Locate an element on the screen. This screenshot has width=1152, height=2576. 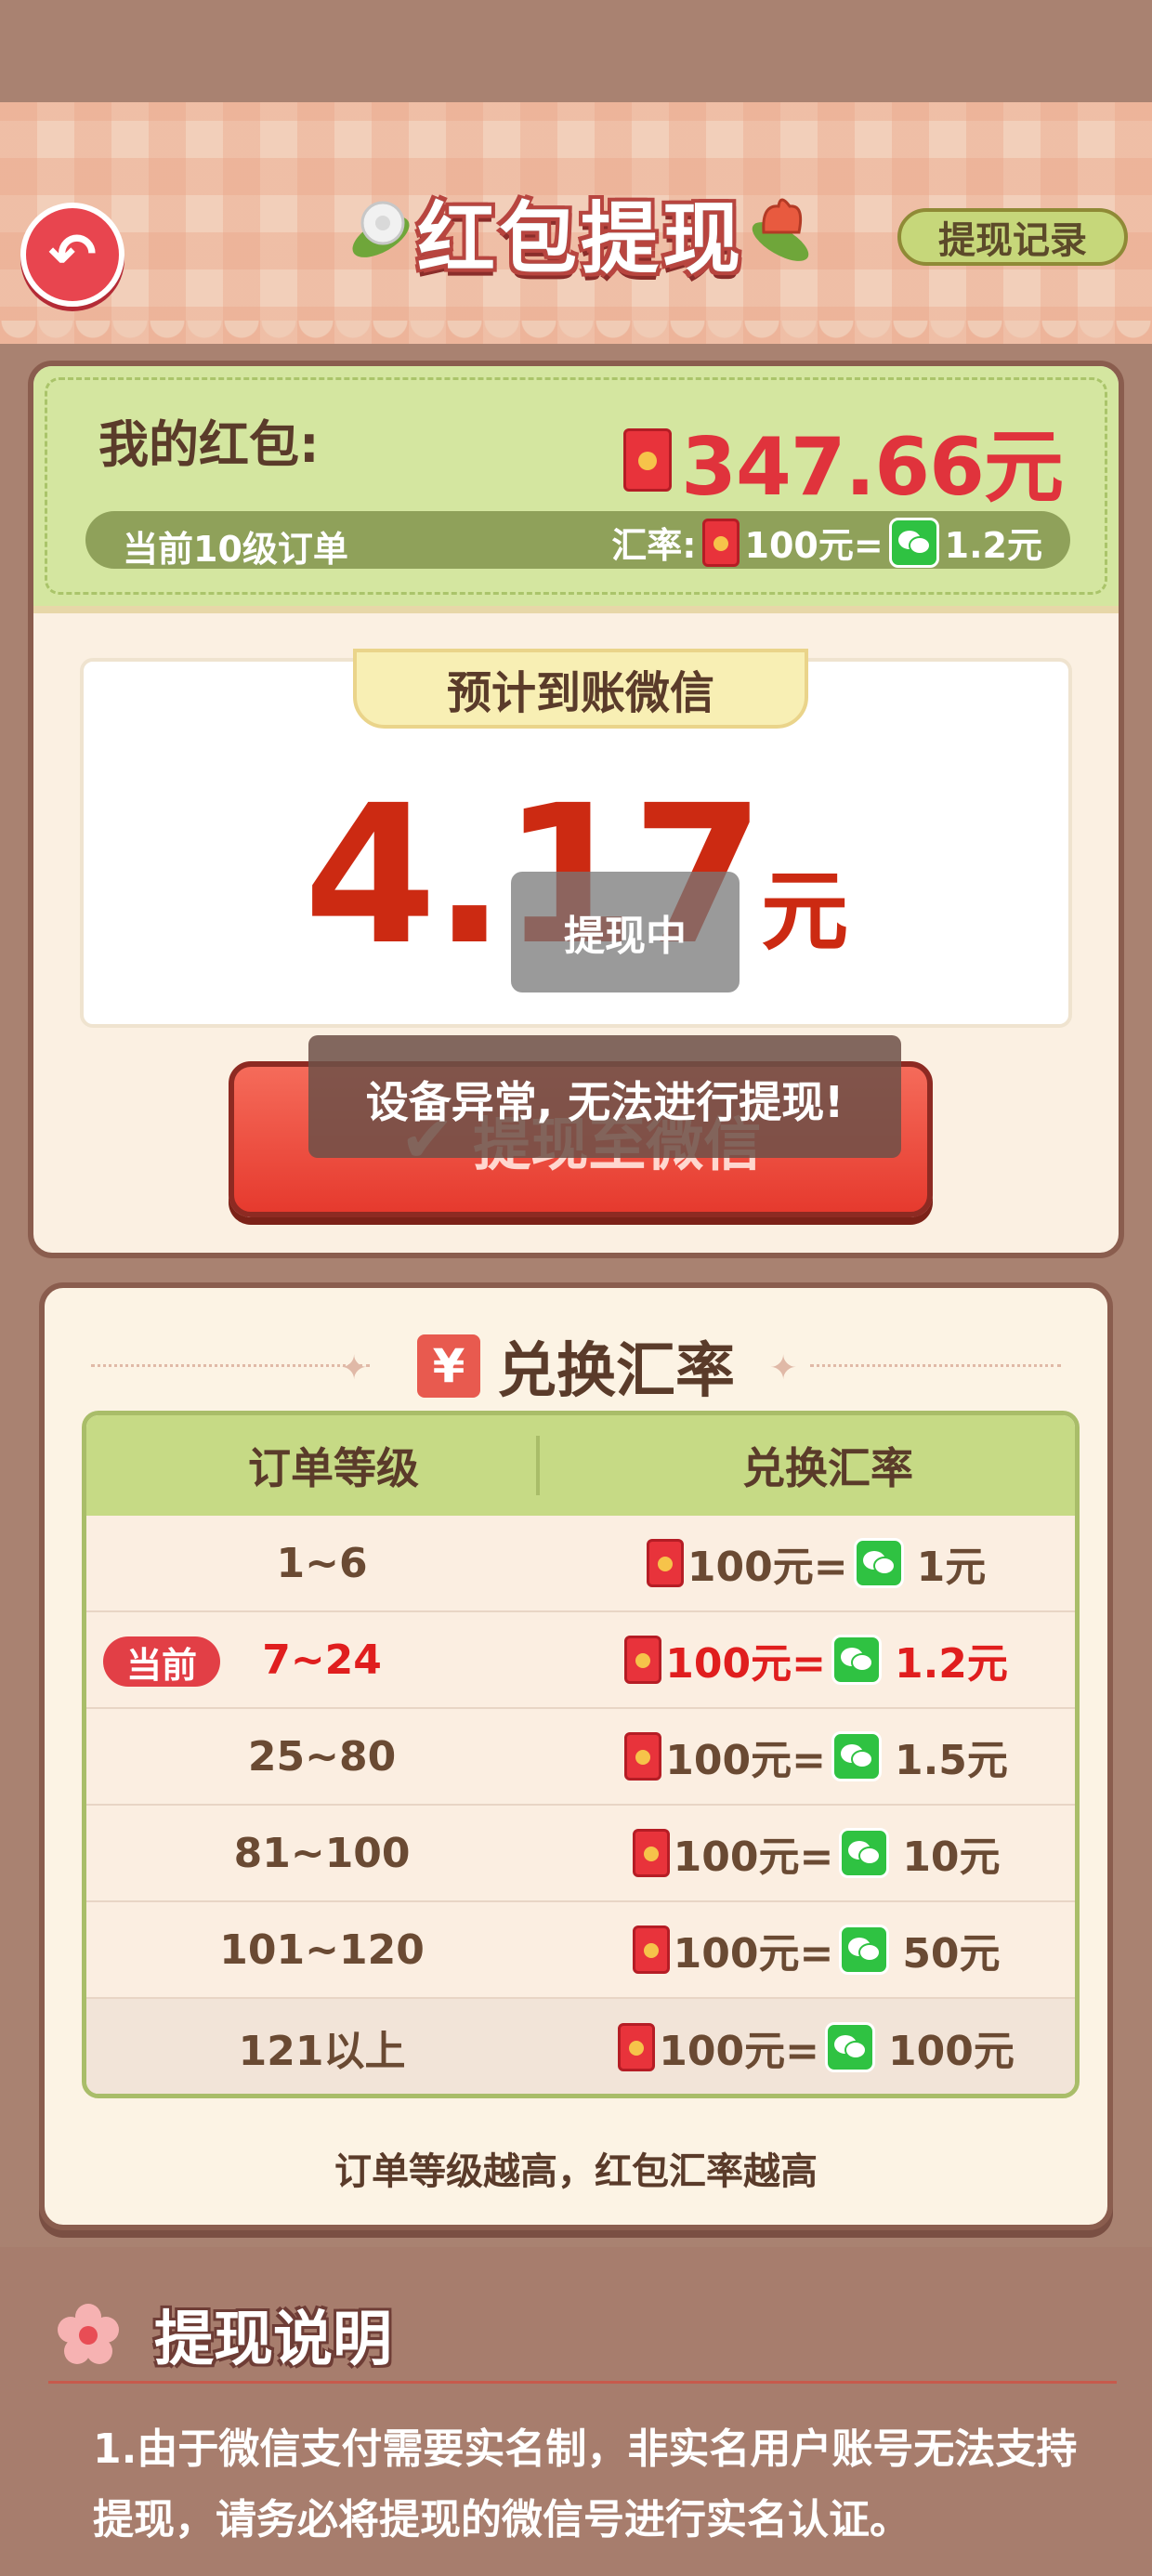
expected-label: 预计到账微信 is located at coordinates (580, 689).